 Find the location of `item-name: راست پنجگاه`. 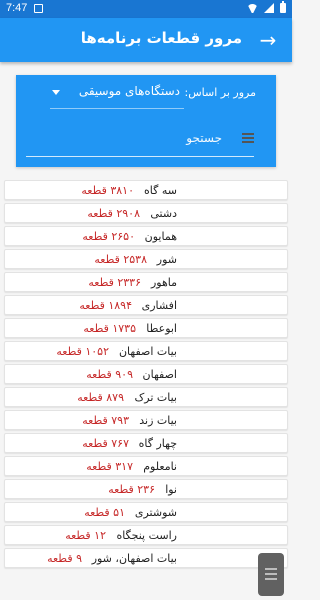

item-name: راست پنجگاه is located at coordinates (146, 535).